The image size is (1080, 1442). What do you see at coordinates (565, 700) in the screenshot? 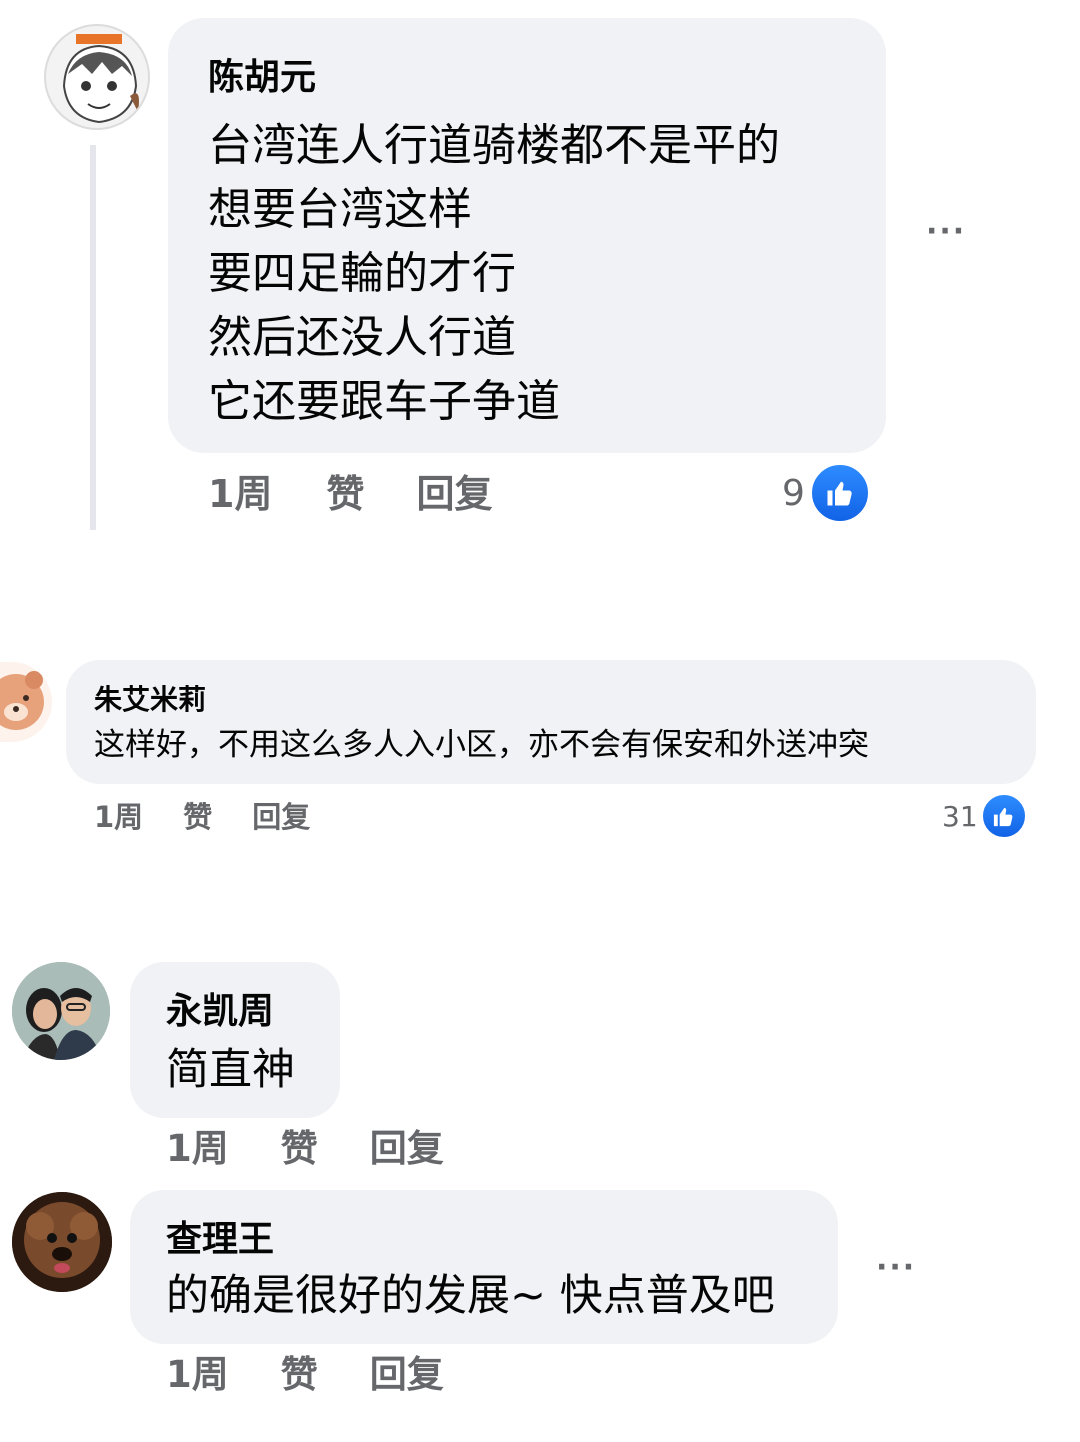
I see `comment-author: 朱艾米莉` at bounding box center [565, 700].